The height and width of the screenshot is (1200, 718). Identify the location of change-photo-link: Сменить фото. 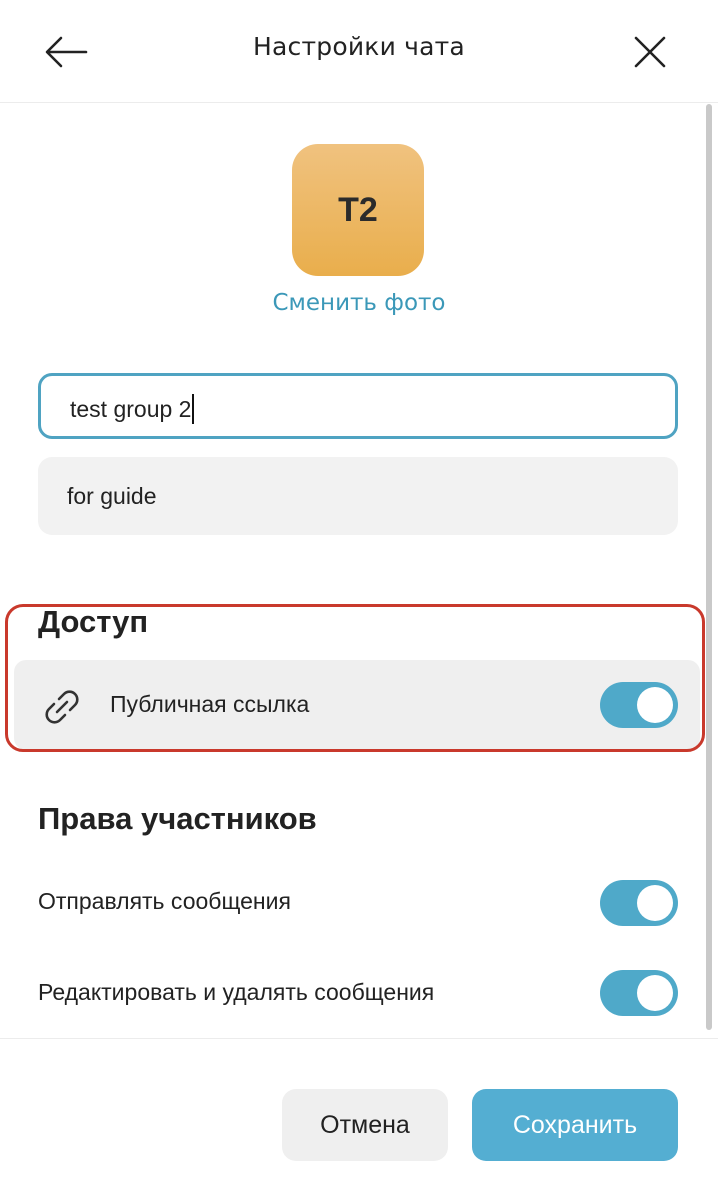
(359, 303).